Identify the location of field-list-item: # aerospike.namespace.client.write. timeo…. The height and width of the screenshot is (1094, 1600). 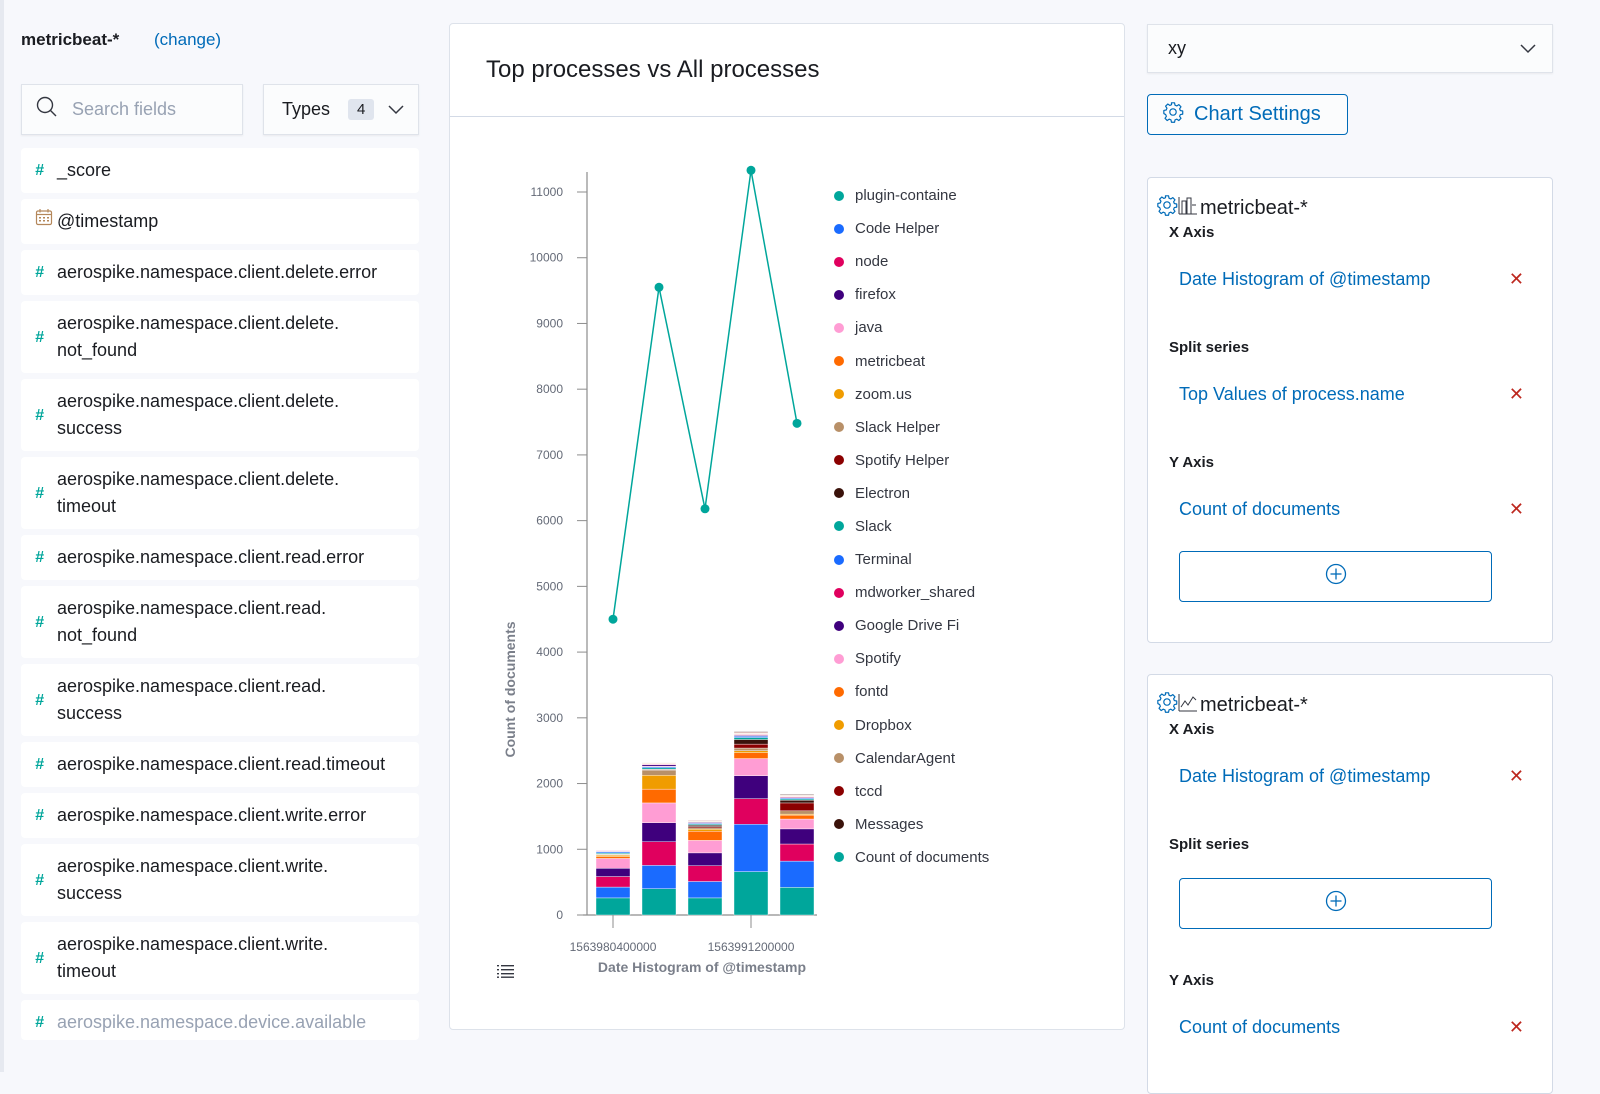
(220, 958).